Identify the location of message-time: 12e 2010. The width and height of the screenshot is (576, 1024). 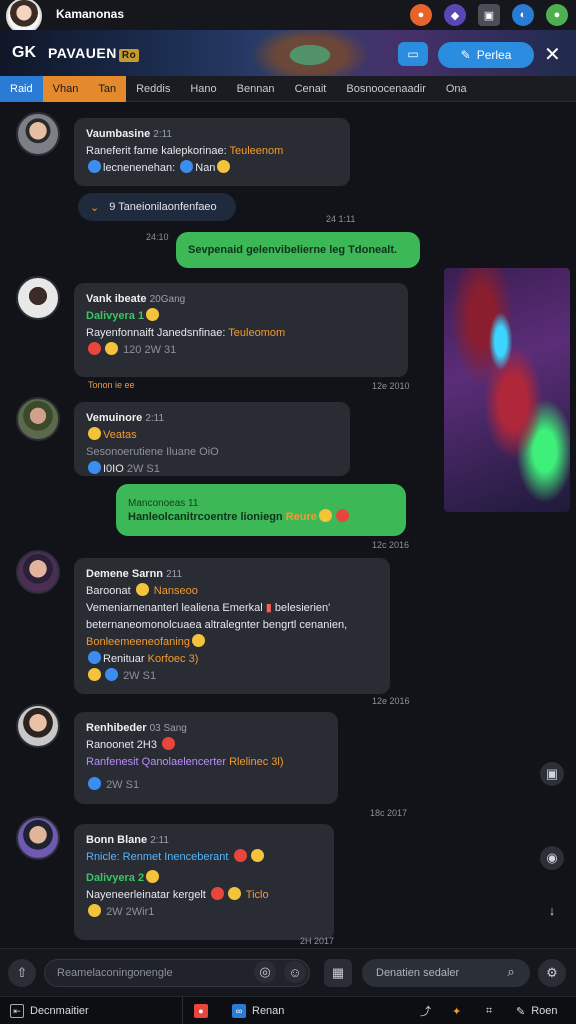
(391, 386).